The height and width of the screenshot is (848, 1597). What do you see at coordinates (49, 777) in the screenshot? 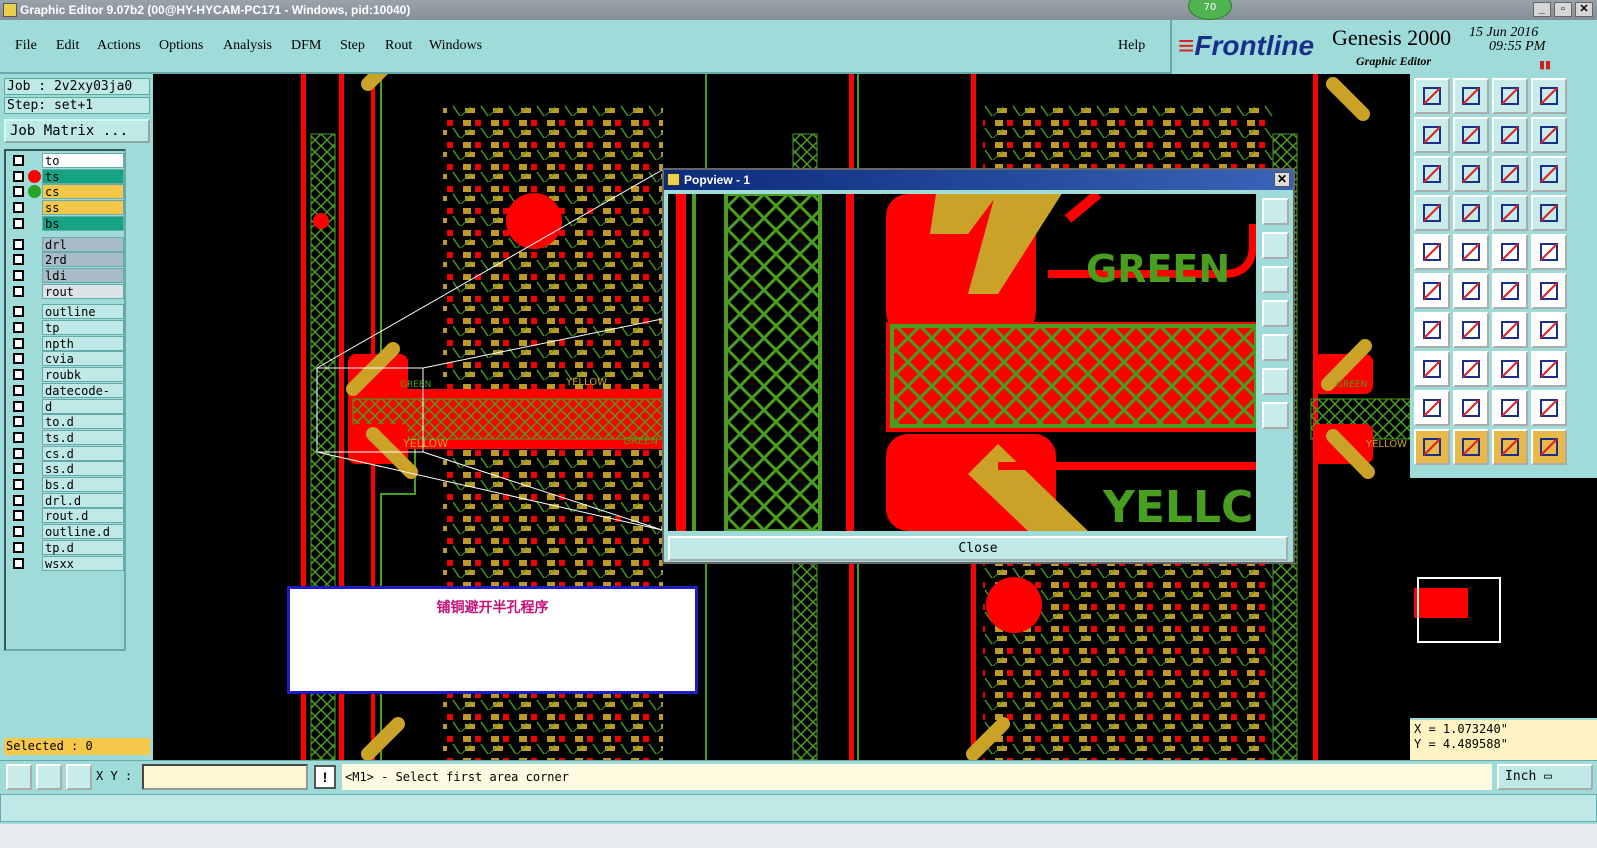
I see `measure-icon` at bounding box center [49, 777].